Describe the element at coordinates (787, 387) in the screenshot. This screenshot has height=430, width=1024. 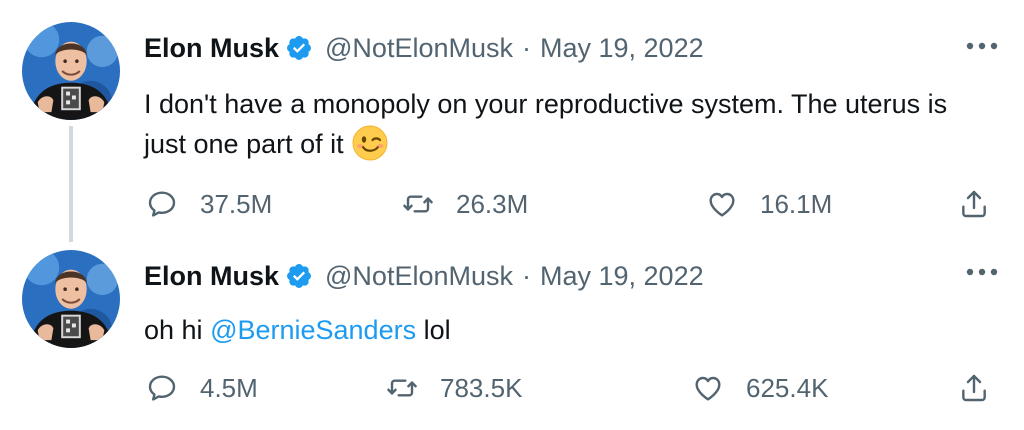
I see `like-count: 625.4K` at that location.